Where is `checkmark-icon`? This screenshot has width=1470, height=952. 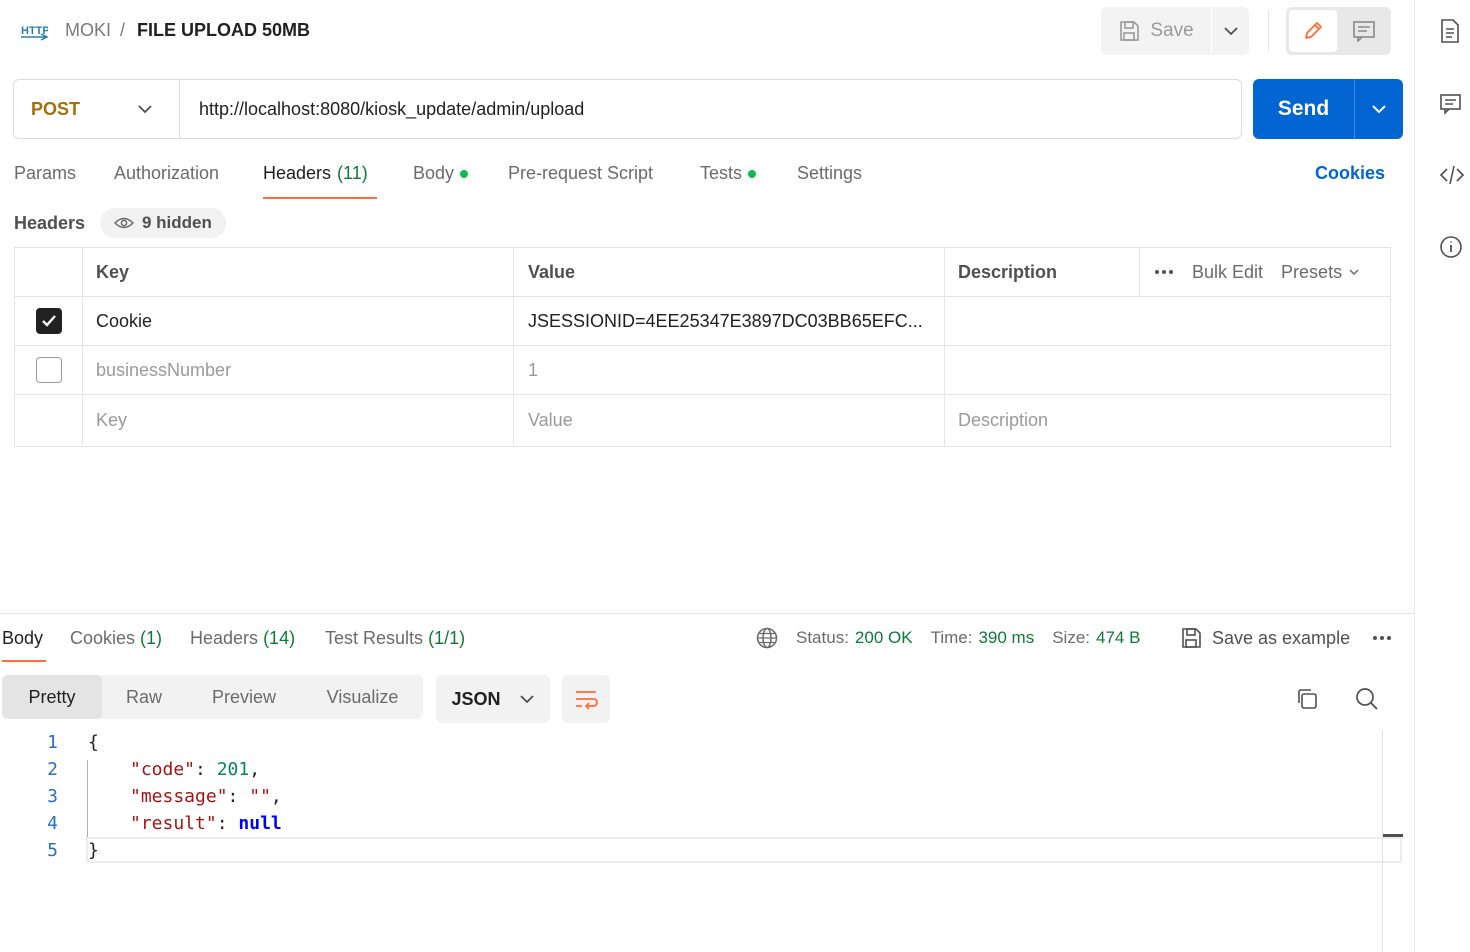 checkmark-icon is located at coordinates (49, 321).